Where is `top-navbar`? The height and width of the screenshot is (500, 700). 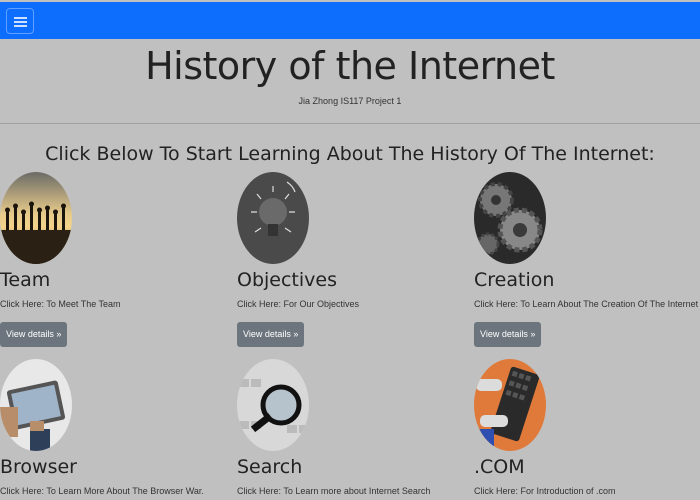
top-navbar is located at coordinates (350, 20).